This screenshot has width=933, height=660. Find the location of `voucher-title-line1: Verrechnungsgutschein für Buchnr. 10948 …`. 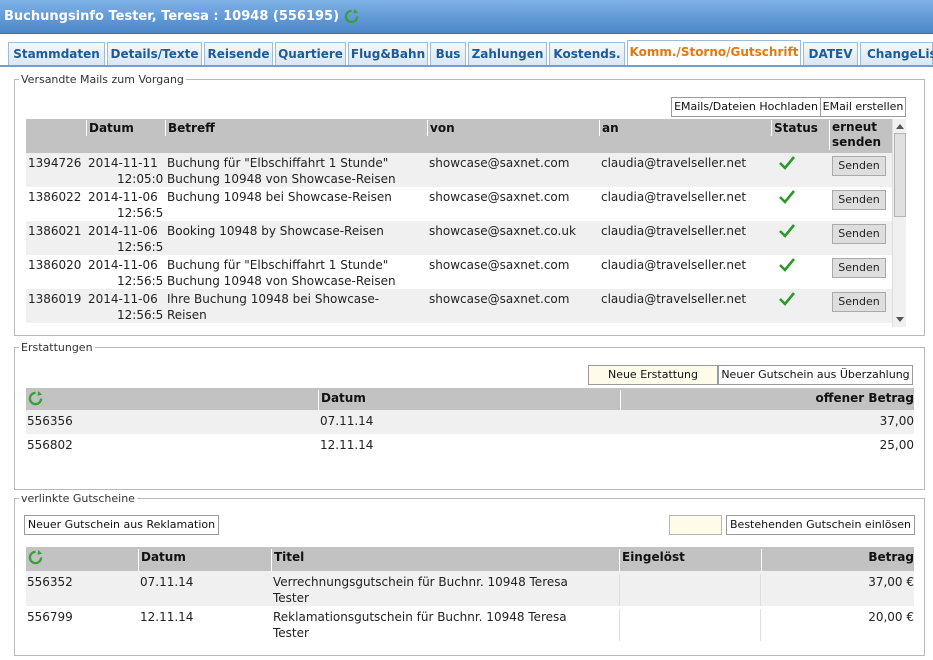

voucher-title-line1: Verrechnungsgutschein für Buchnr. 10948 … is located at coordinates (420, 582).